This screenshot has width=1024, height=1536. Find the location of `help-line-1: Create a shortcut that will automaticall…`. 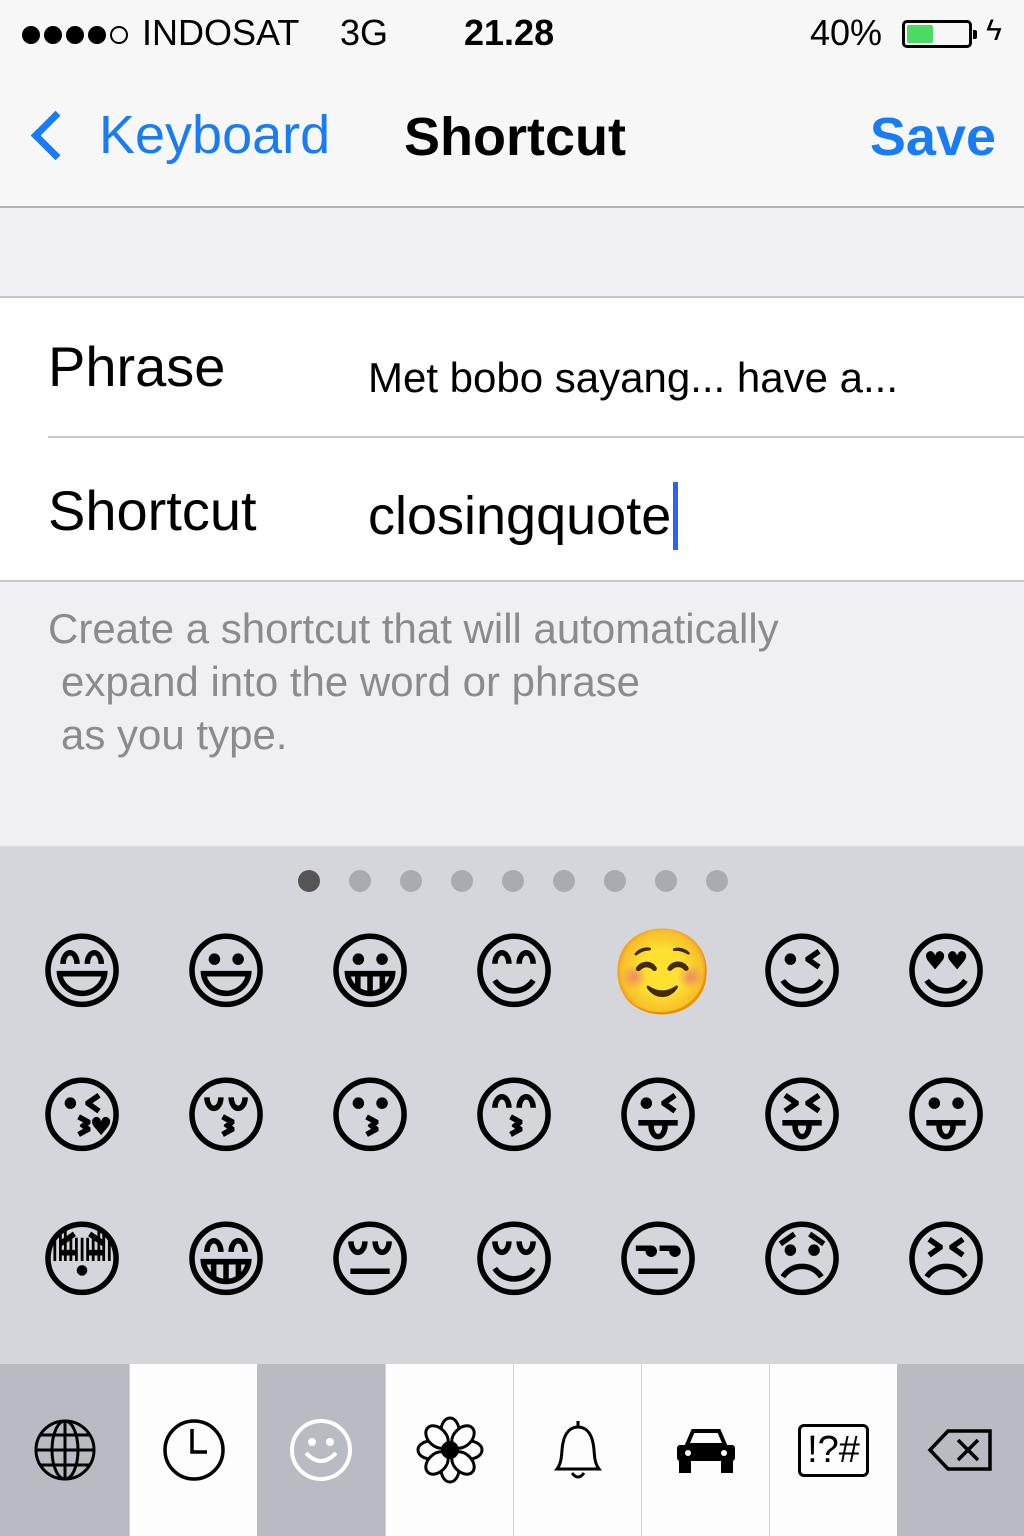

help-line-1: Create a shortcut that will automaticall… is located at coordinates (413, 628).